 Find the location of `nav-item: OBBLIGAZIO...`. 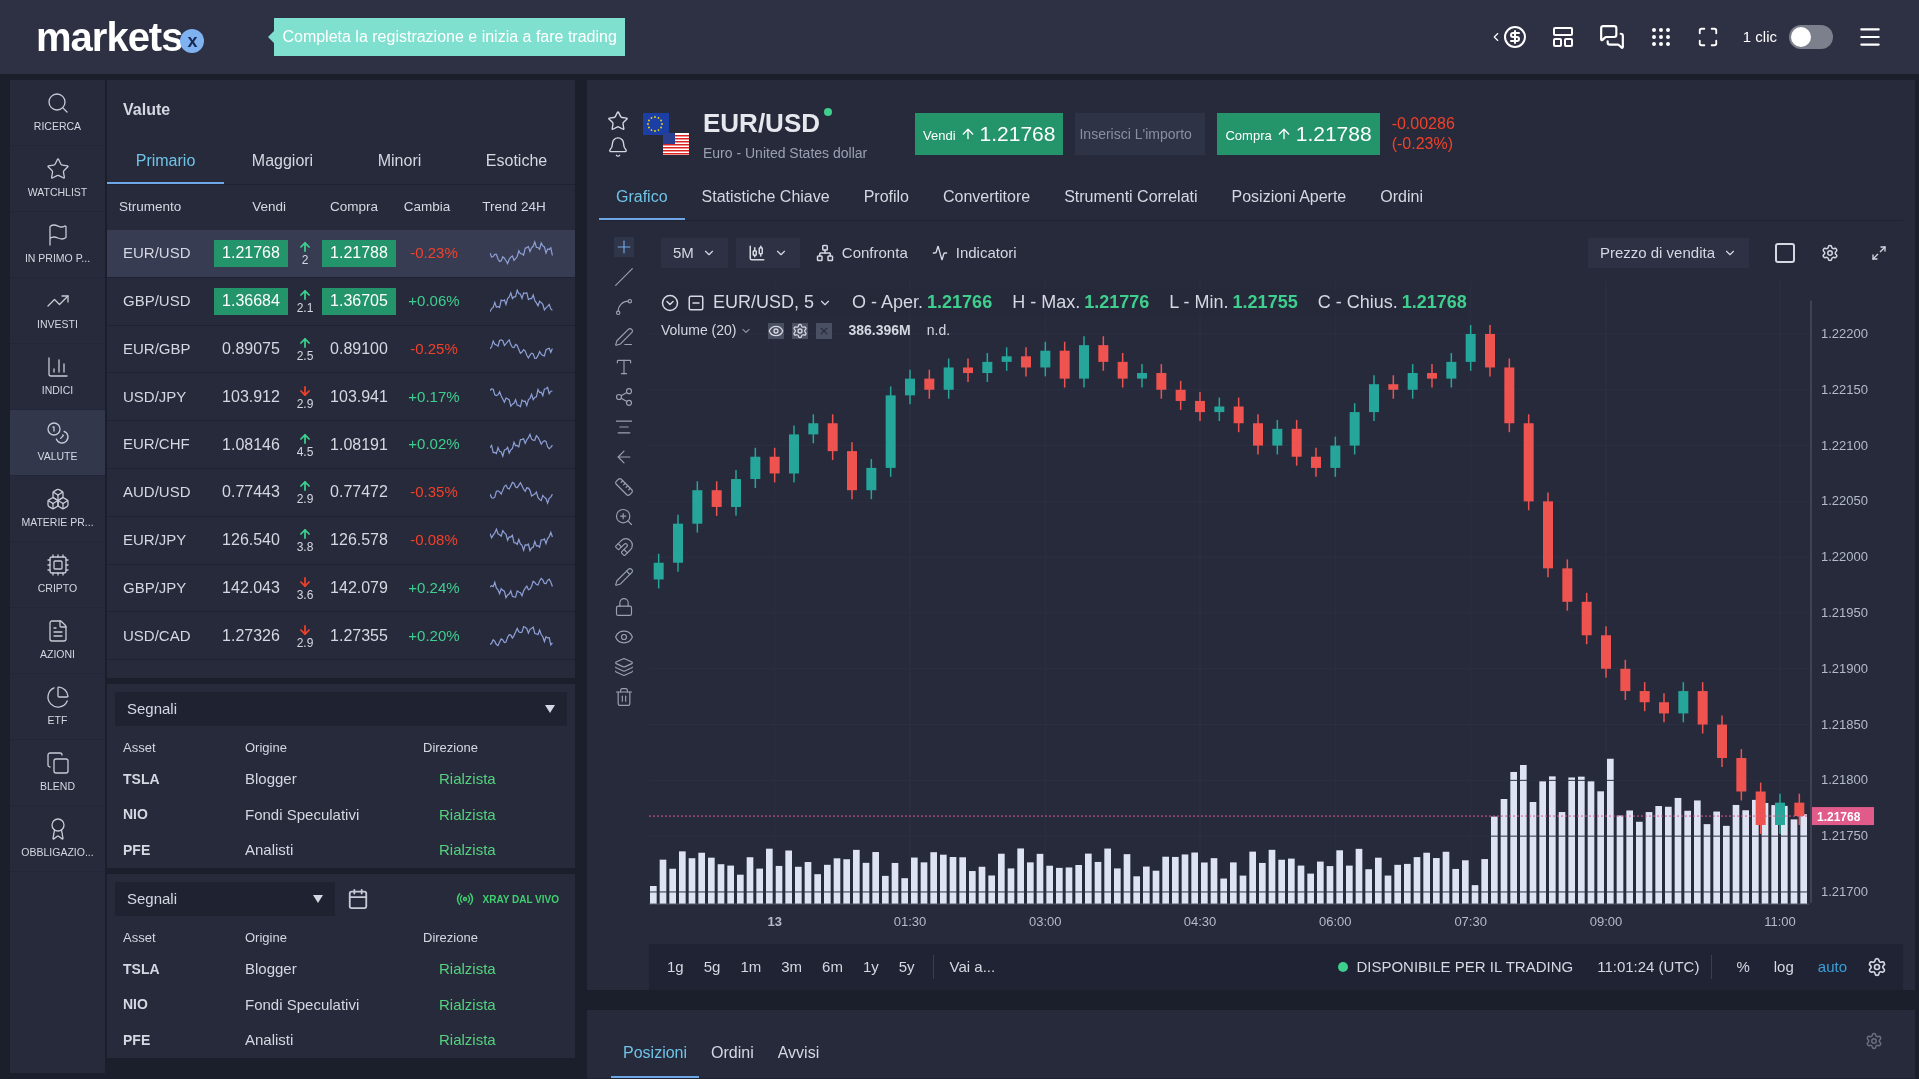

nav-item: OBBLIGAZIO... is located at coordinates (57, 839).